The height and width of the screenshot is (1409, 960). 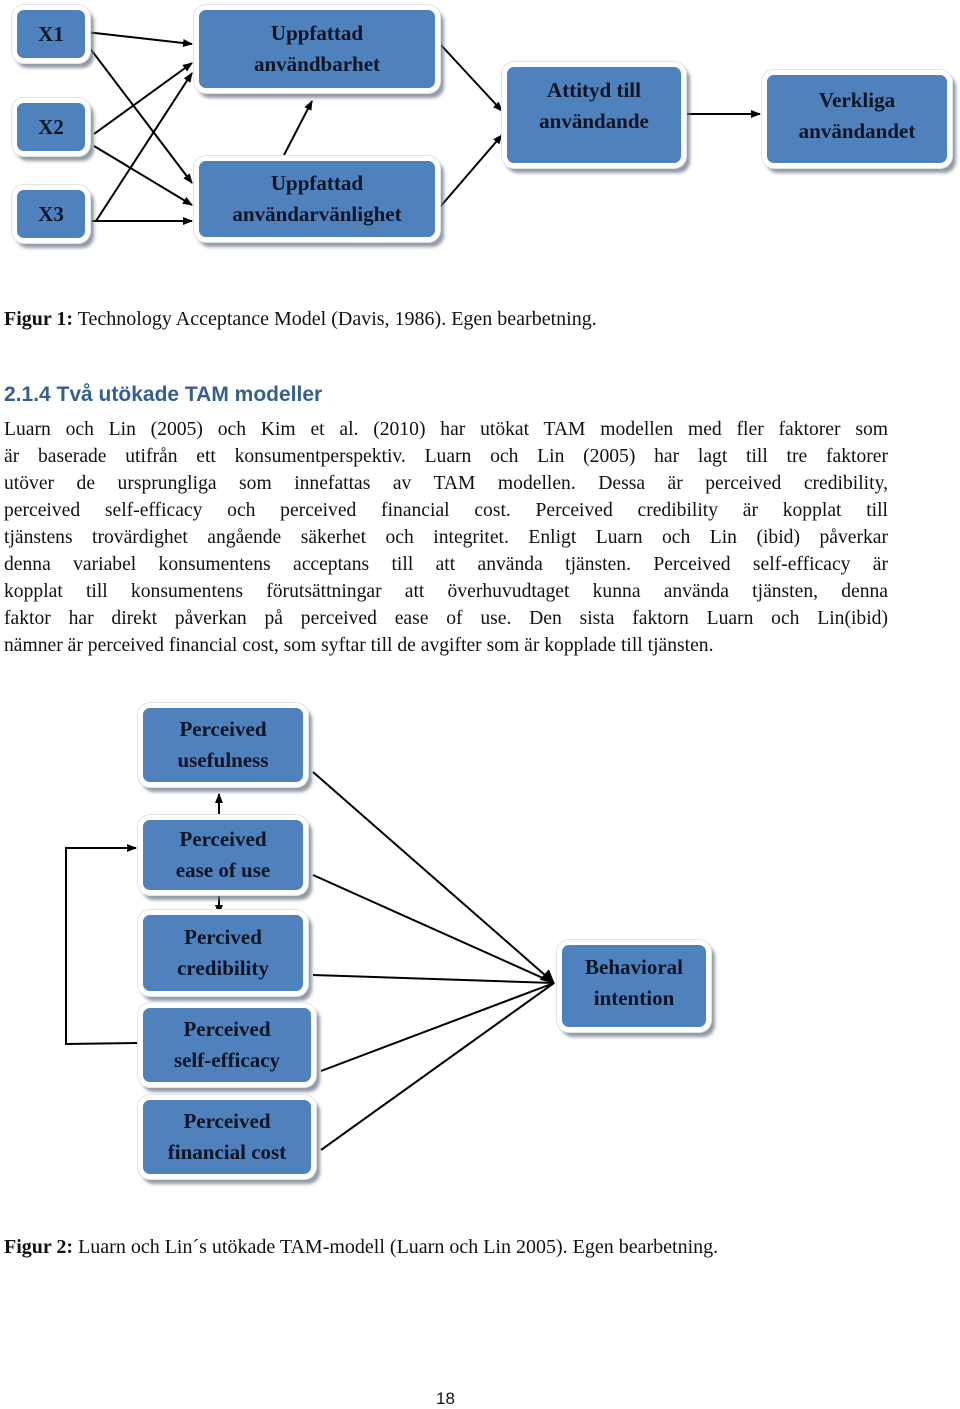 I want to click on box-label-line: Behavioral, so click(x=634, y=967).